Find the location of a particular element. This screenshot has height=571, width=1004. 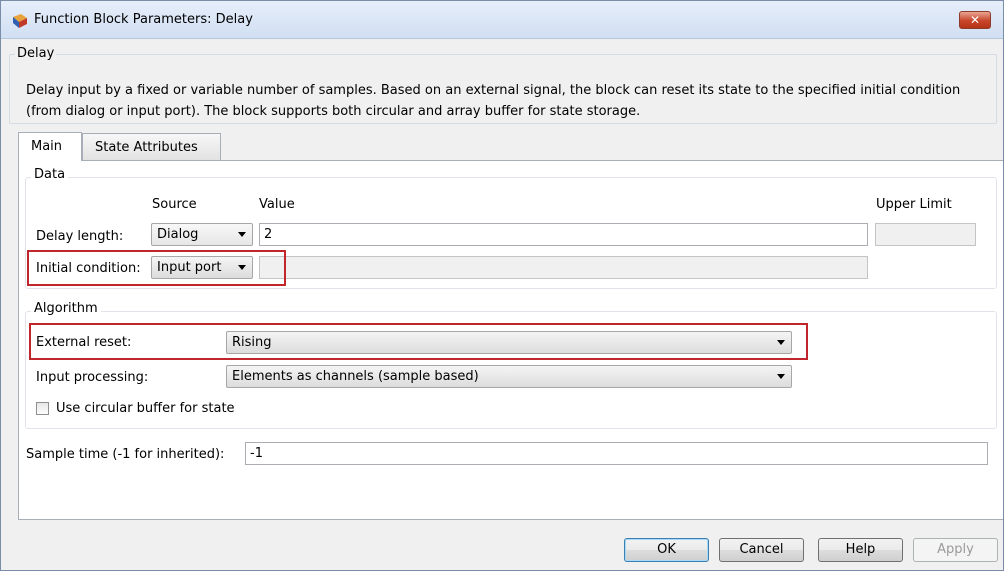

delay-length-source-value: Dialog is located at coordinates (178, 234).